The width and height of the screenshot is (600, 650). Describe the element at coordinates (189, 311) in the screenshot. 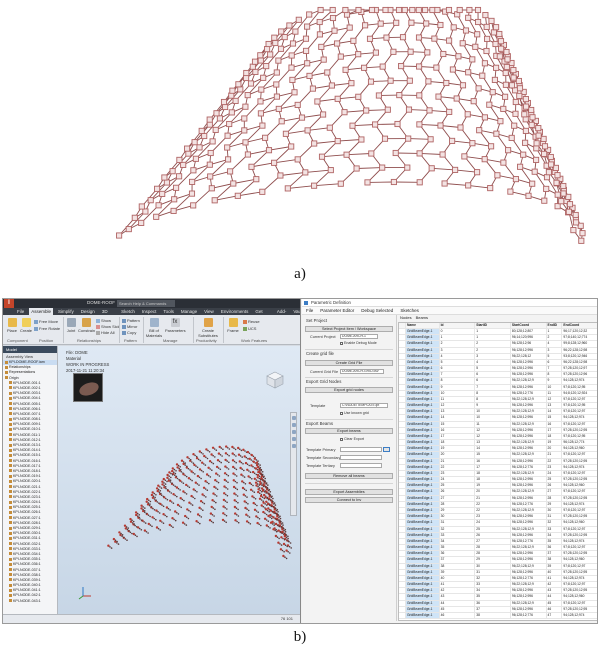

I see `ribbon-tab-manage: Manage` at that location.